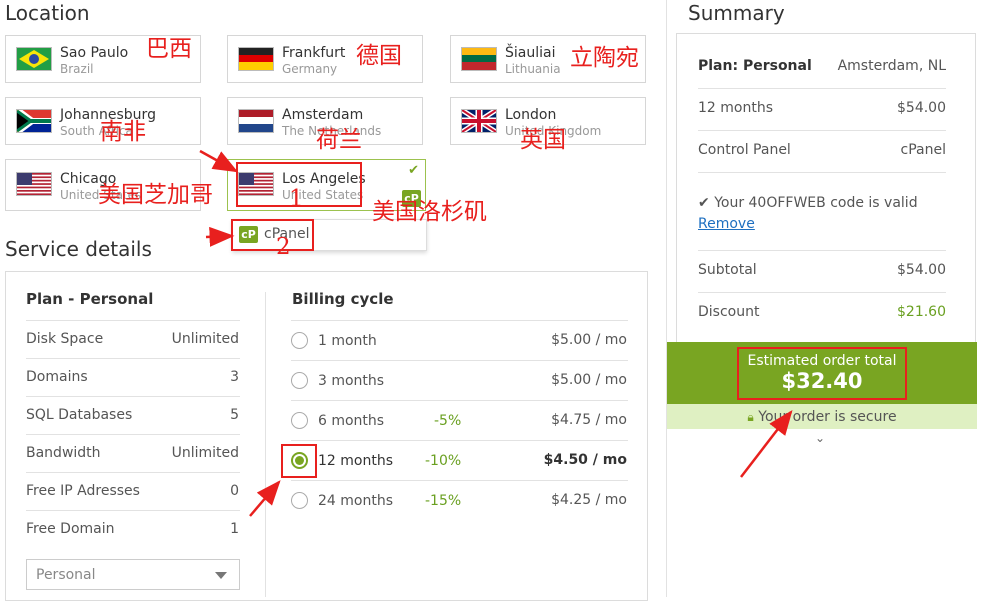  What do you see at coordinates (219, 161) in the screenshot?
I see `arrow-to-los-angeles` at bounding box center [219, 161].